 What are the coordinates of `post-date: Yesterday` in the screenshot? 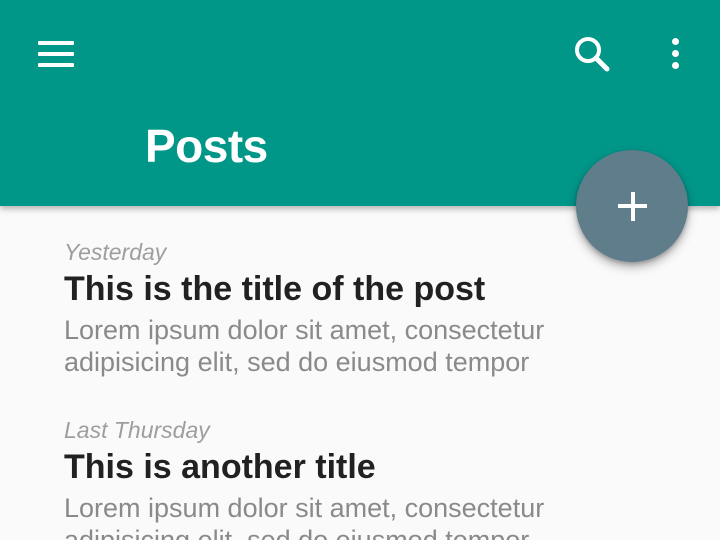 It's located at (115, 252).